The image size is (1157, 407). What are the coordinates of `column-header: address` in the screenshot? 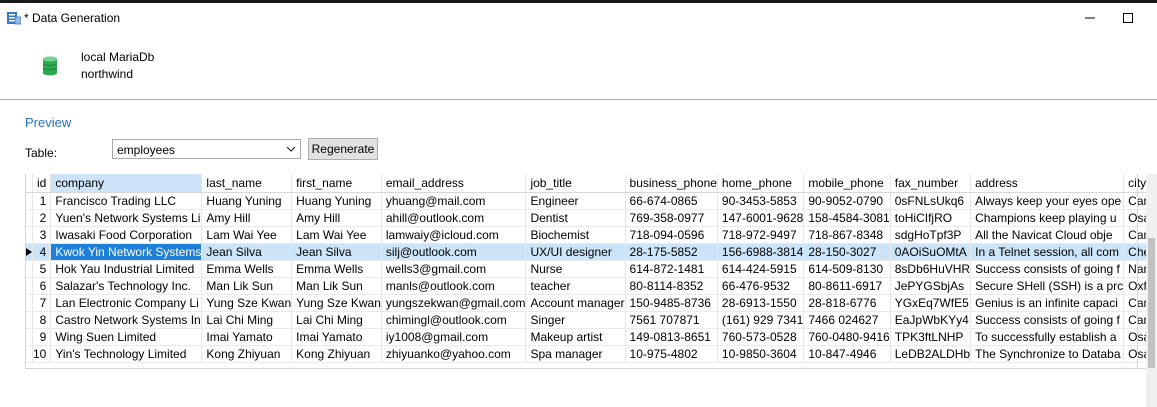 It's located at (1047, 183).